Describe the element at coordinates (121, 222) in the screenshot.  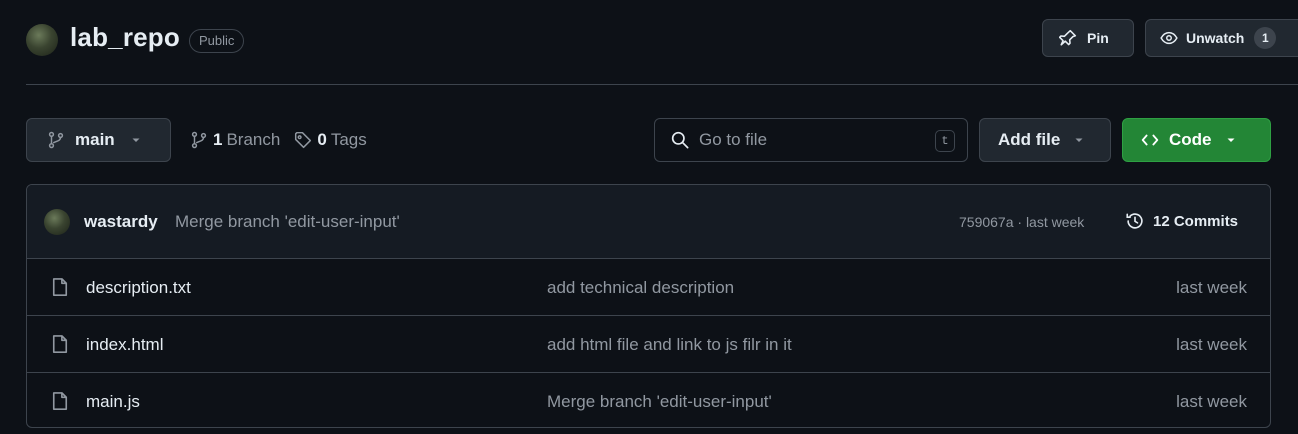
I see `commit-author-link: wastardy` at that location.